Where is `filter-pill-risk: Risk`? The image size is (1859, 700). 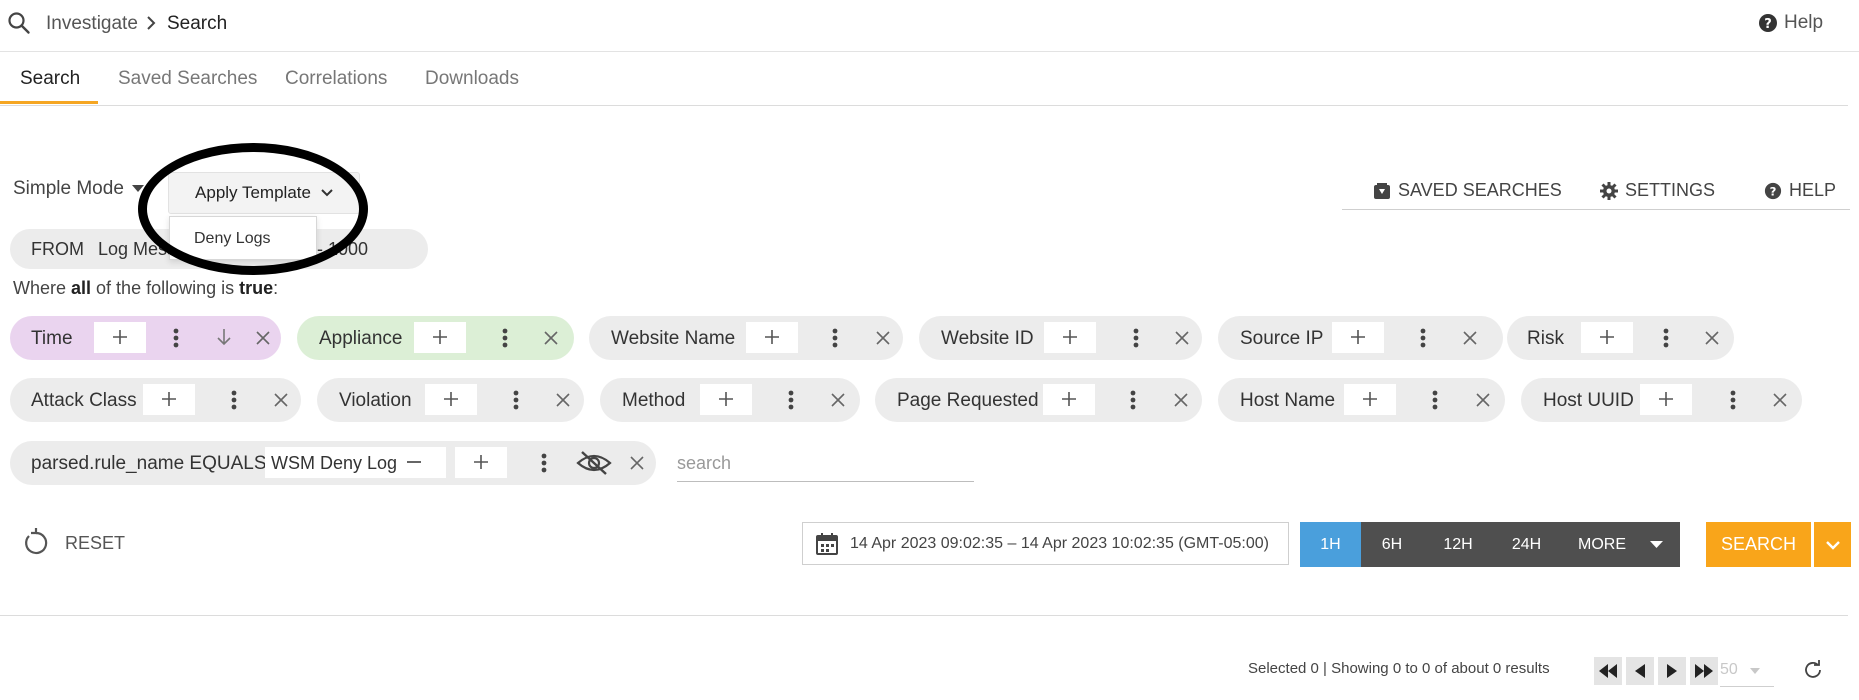 filter-pill-risk: Risk is located at coordinates (1620, 338).